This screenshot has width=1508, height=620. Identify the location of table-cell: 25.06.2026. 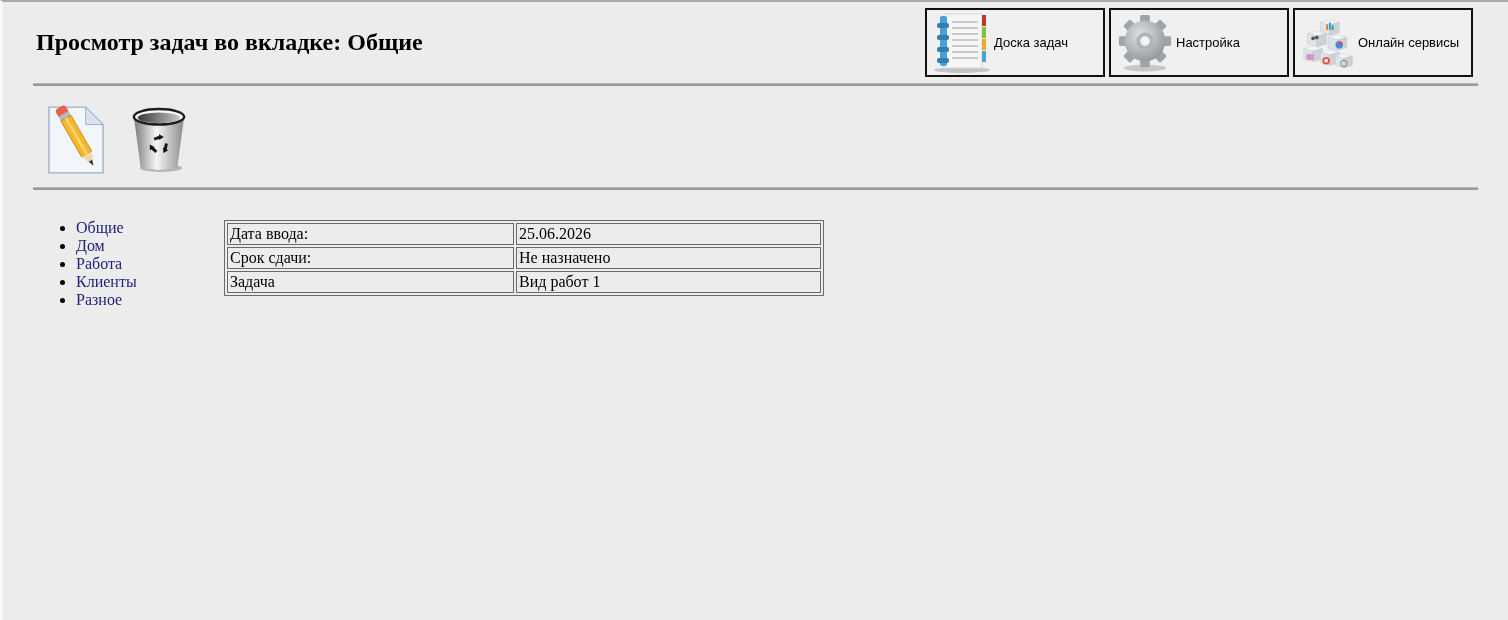
(668, 234).